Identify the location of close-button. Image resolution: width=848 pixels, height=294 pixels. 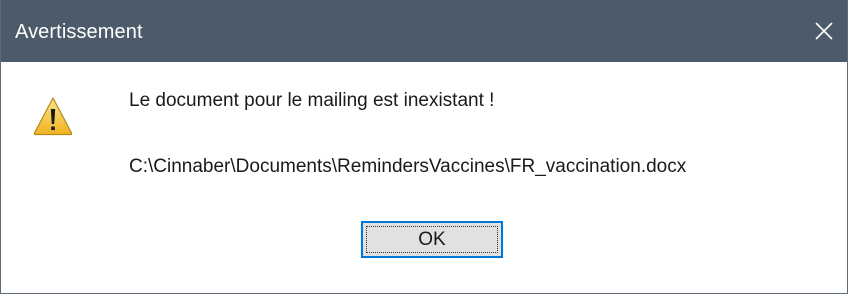
(824, 31).